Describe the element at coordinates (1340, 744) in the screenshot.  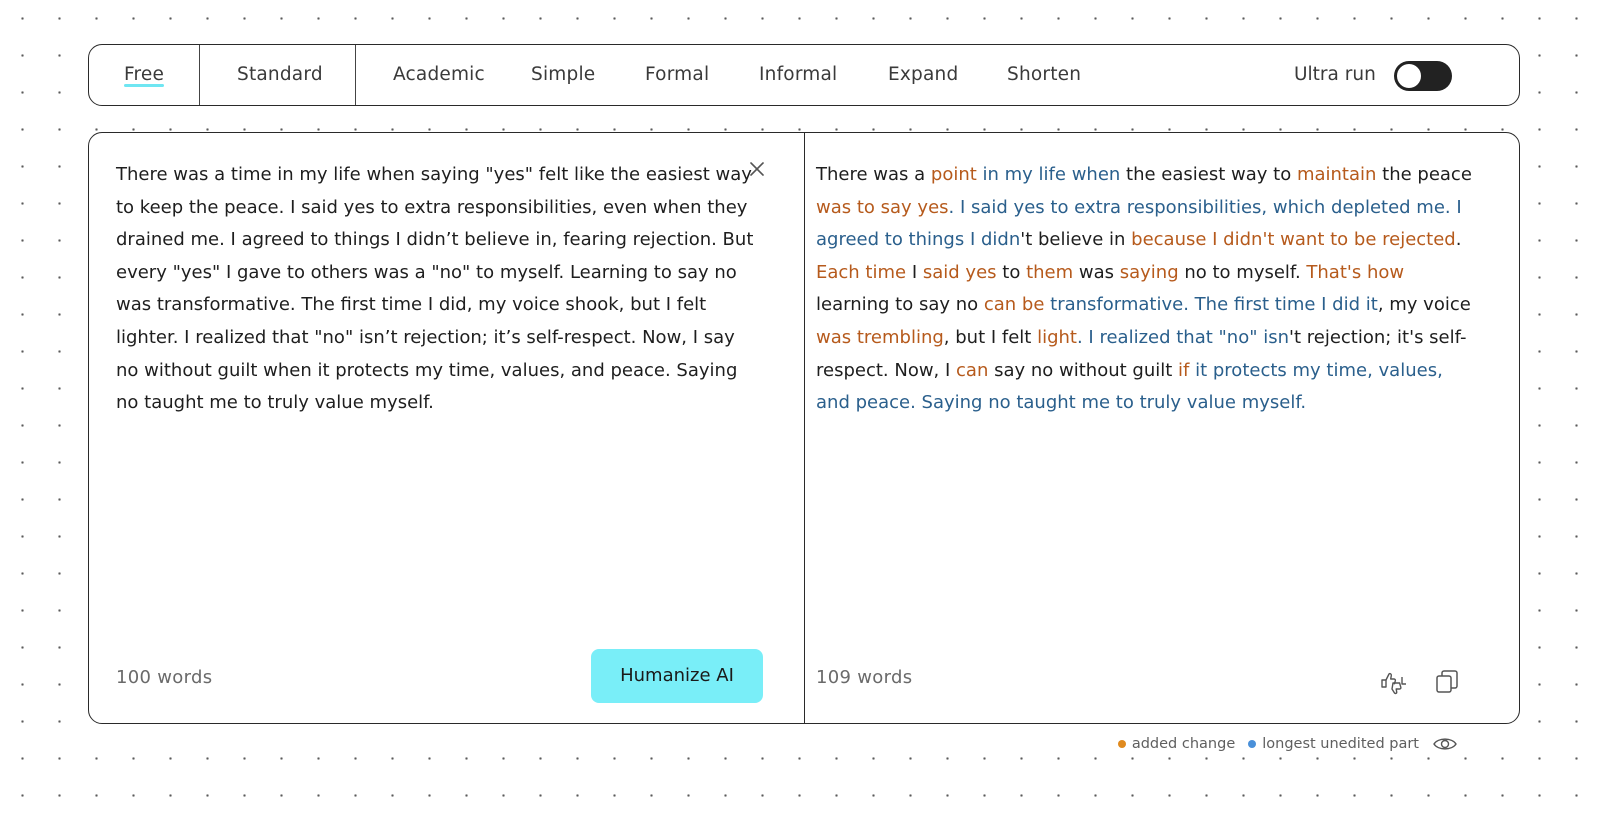
I see `legend-unedited-label: longest unedited part` at that location.